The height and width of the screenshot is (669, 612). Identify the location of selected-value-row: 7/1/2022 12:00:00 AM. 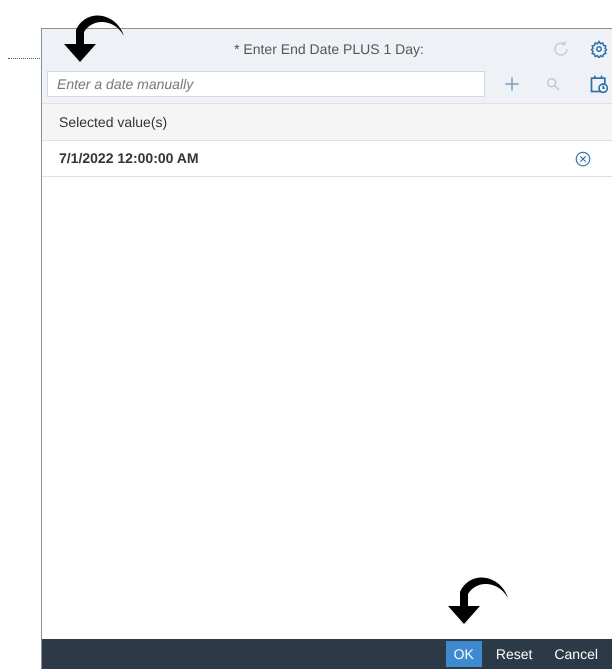
(327, 159).